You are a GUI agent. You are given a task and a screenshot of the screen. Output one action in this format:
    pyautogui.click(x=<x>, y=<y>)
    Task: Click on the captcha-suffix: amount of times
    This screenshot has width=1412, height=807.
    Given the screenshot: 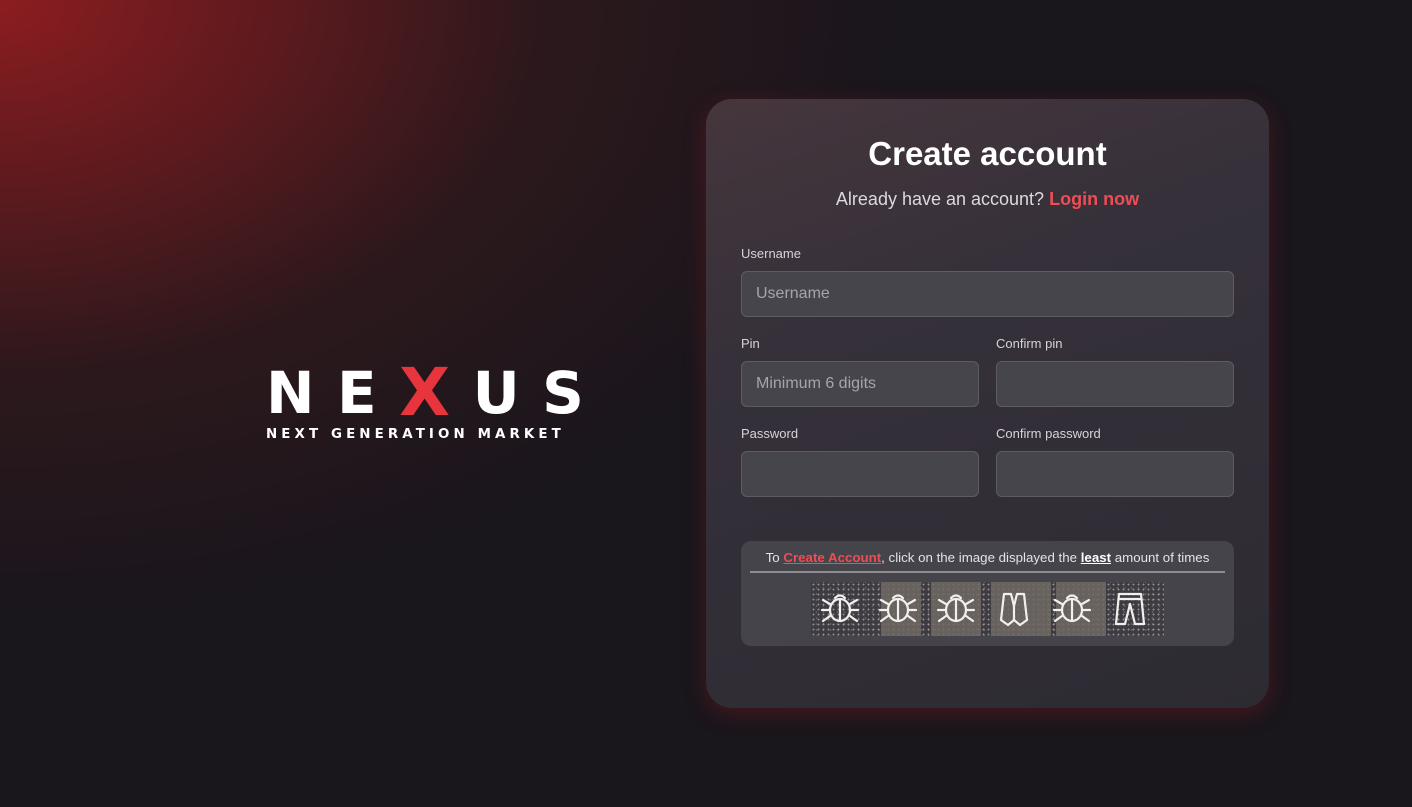 What is the action you would take?
    pyautogui.click(x=1162, y=557)
    